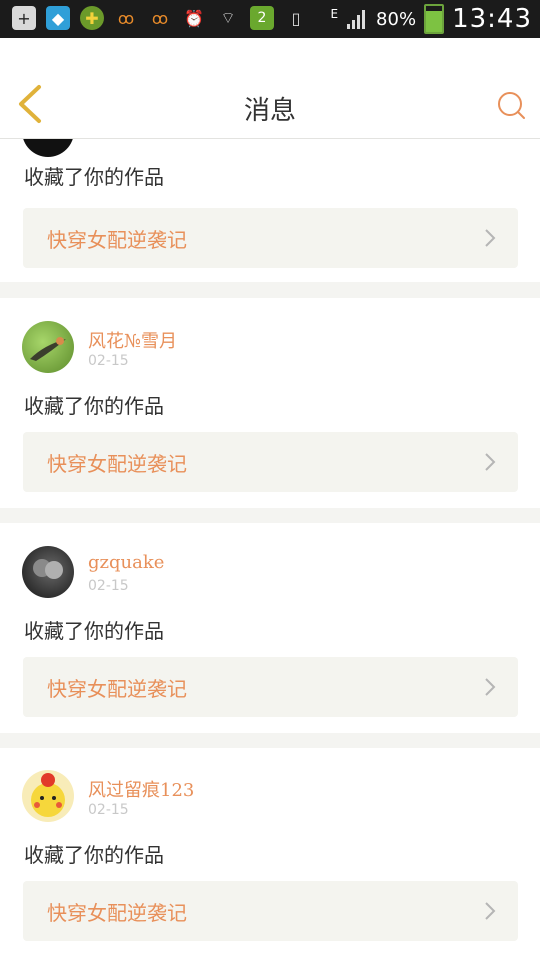 The image size is (540, 960). I want to click on network-type: E, so click(334, 14).